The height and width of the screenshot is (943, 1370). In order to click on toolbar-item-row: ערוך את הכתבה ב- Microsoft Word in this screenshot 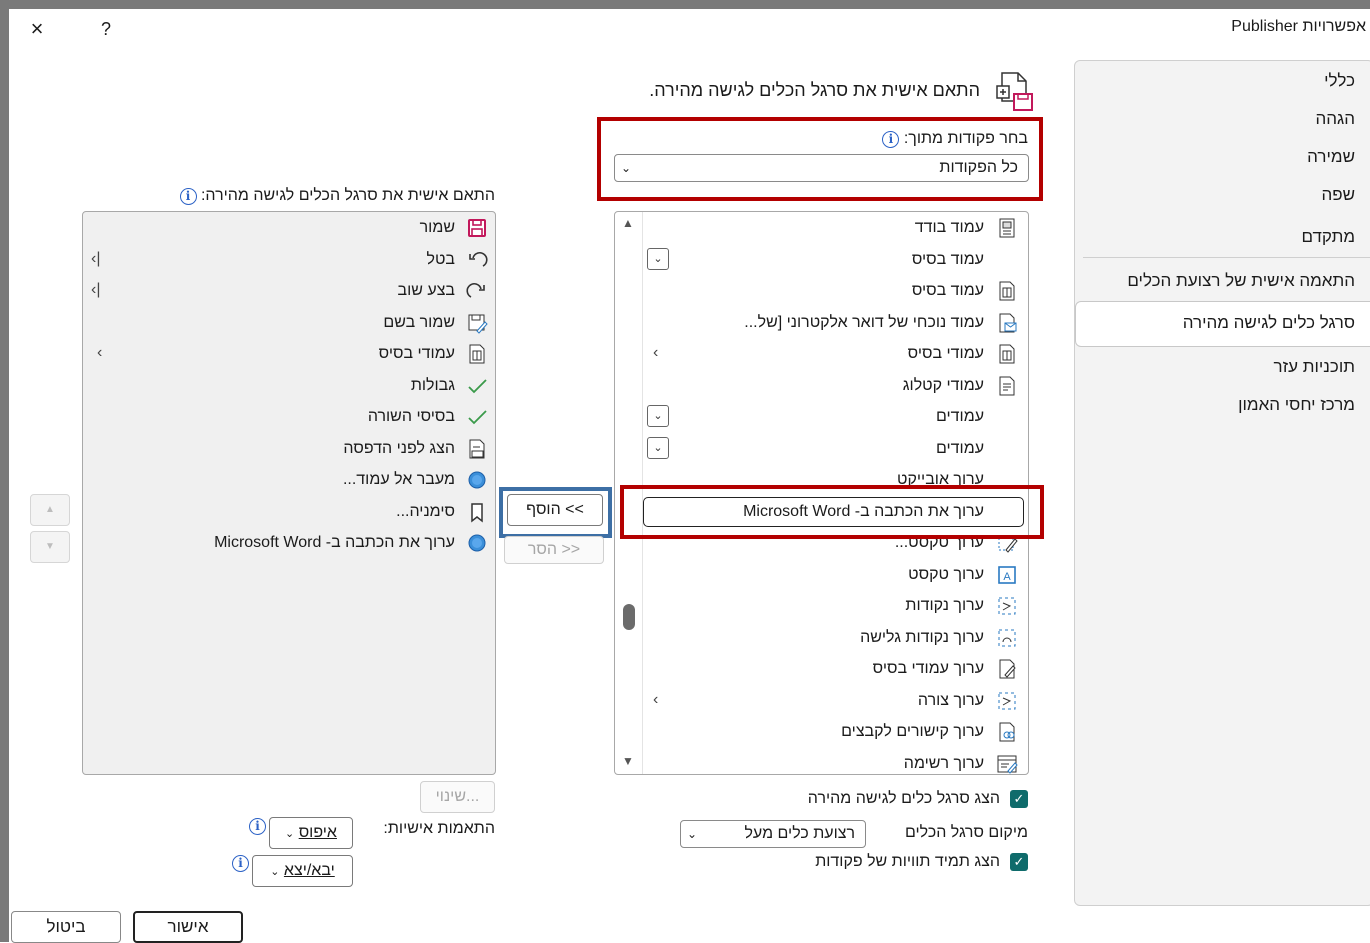, I will do `click(288, 543)`.